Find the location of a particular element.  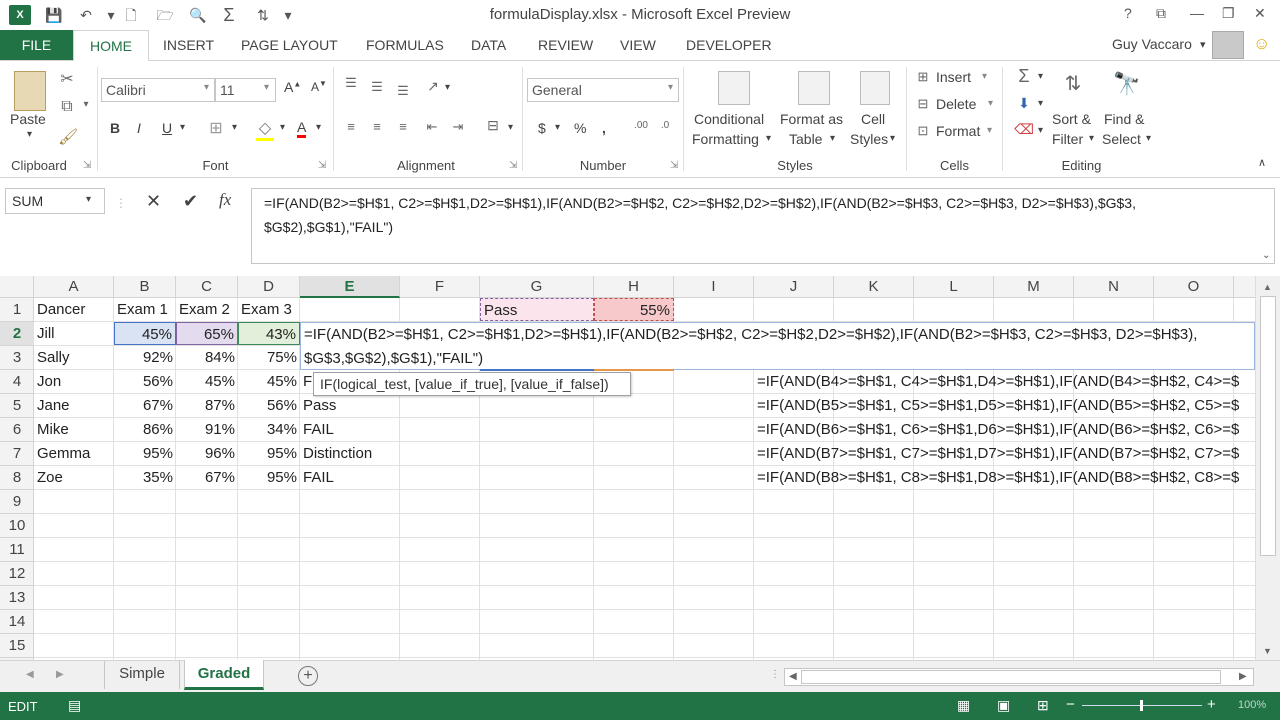

cell-c8: 67% is located at coordinates (207, 477).